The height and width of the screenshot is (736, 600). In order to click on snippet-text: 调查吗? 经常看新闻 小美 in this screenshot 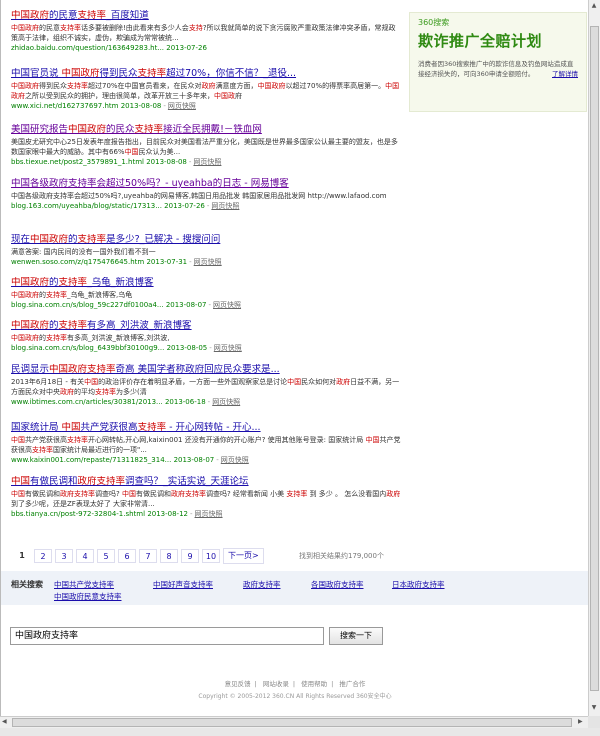, I will do `click(246, 494)`.